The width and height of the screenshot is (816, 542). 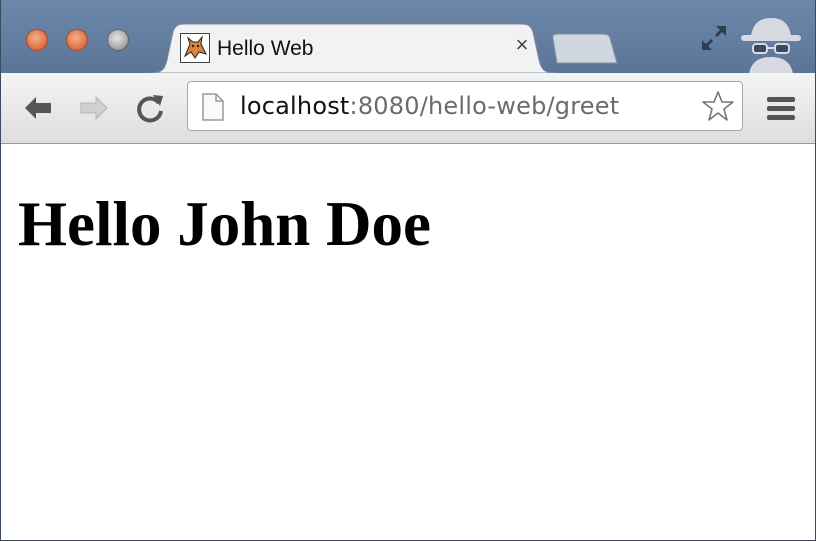 I want to click on fullscreen-icon, so click(x=714, y=38).